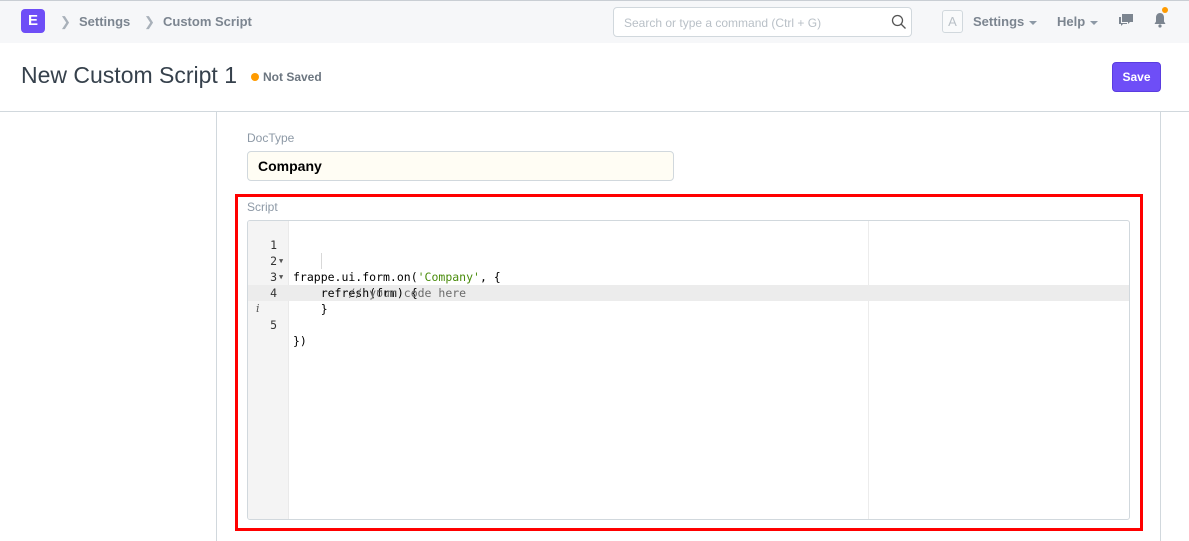 The width and height of the screenshot is (1189, 541). Describe the element at coordinates (271, 138) in the screenshot. I see `doctype-label: DocType` at that location.